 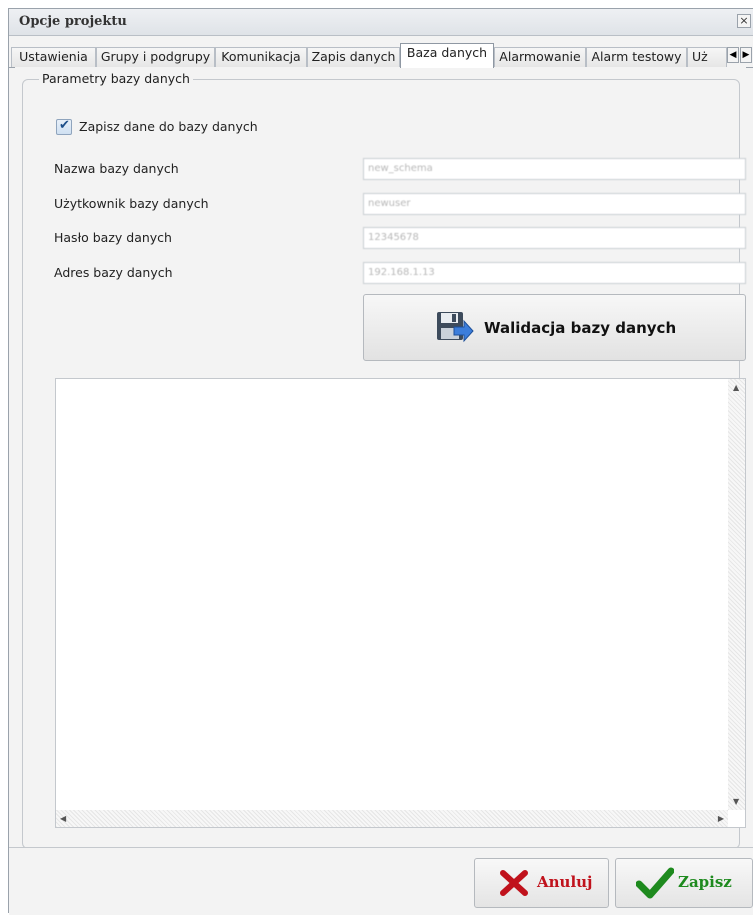 I want to click on tab-zapis-danych: Zapis danych, so click(x=353, y=57).